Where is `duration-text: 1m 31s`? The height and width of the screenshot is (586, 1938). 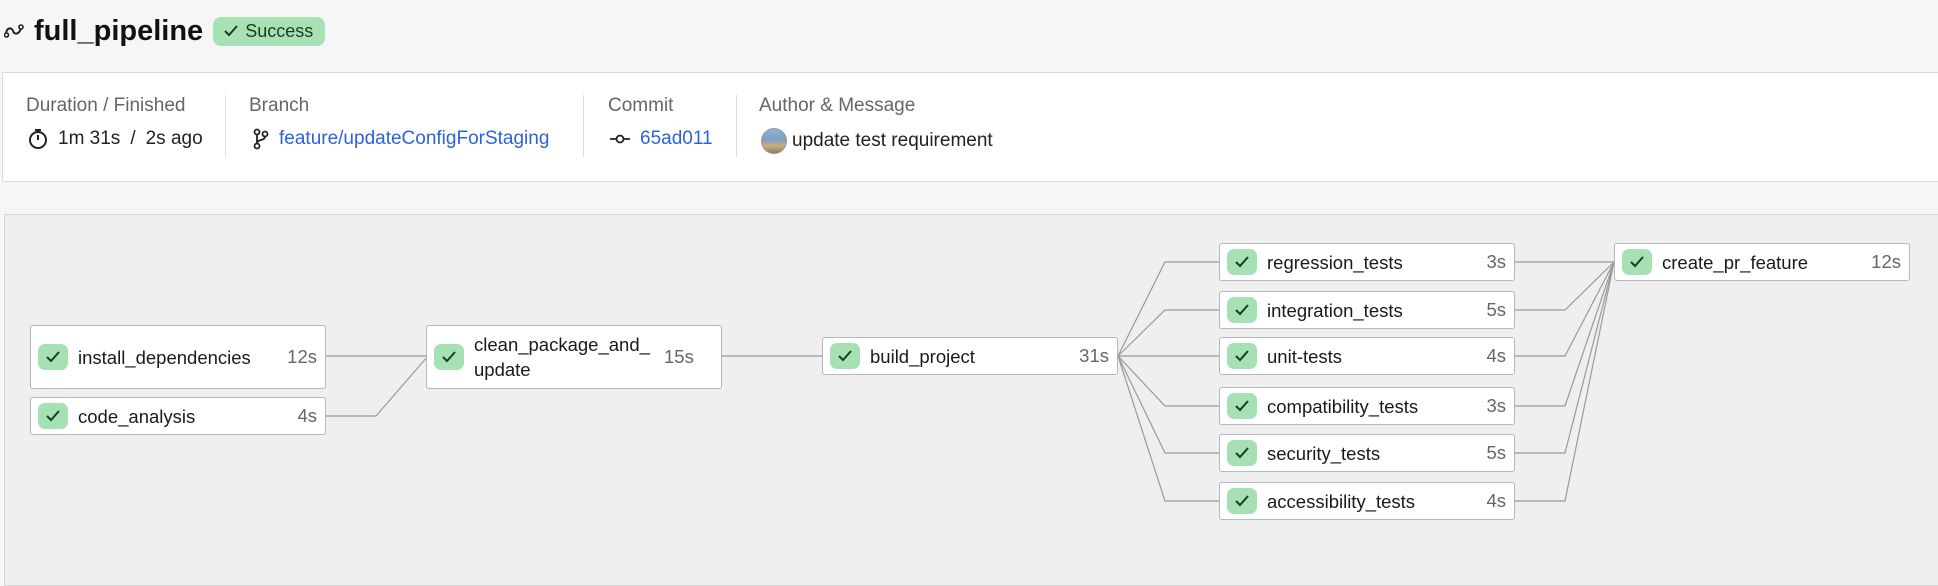
duration-text: 1m 31s is located at coordinates (89, 138).